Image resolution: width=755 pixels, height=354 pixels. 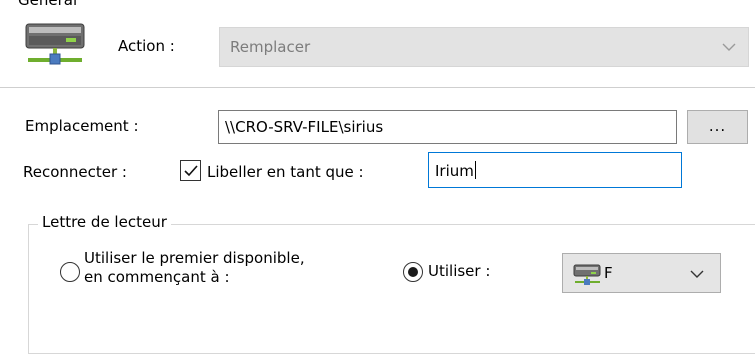 What do you see at coordinates (555, 170) in the screenshot?
I see `label-as-input: Irium` at bounding box center [555, 170].